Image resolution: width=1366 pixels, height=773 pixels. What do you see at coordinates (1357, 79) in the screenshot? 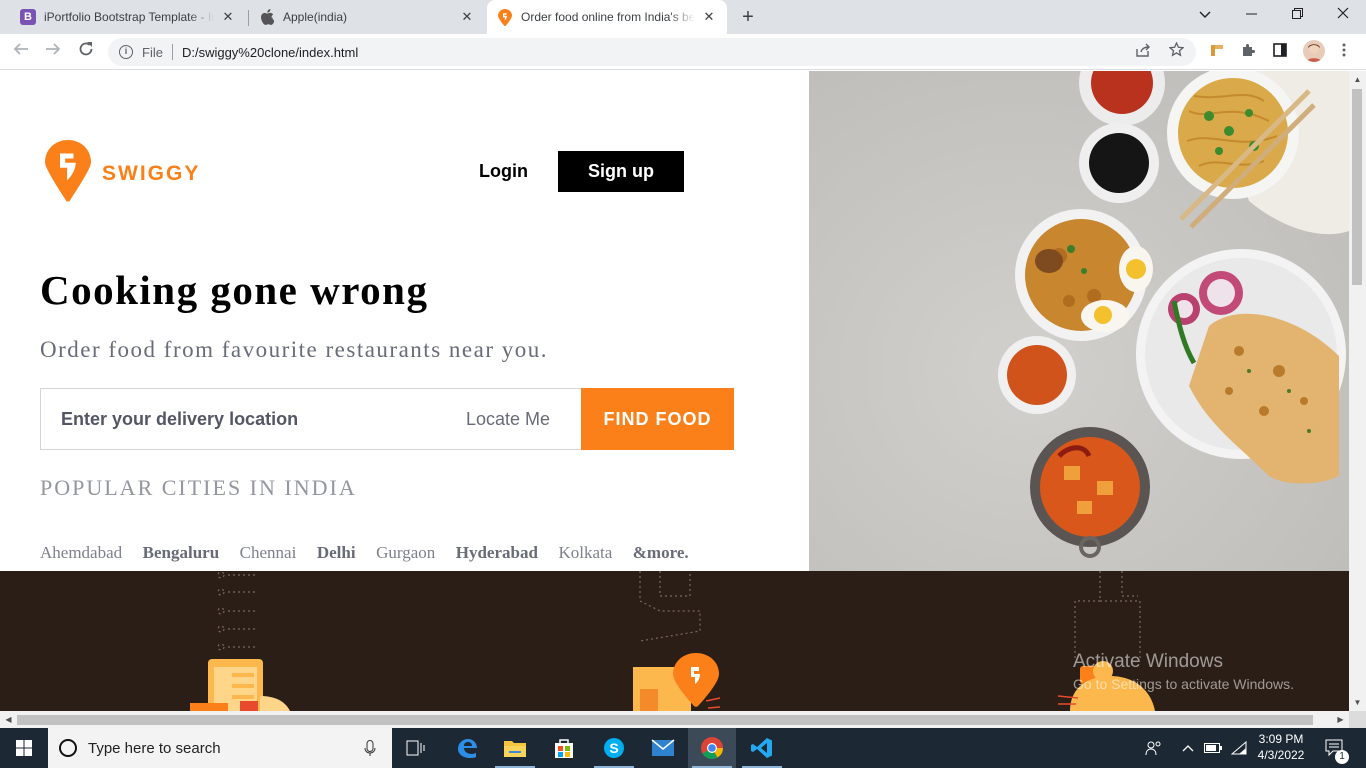
I see `scroll-up-arrow-icon: ▲` at bounding box center [1357, 79].